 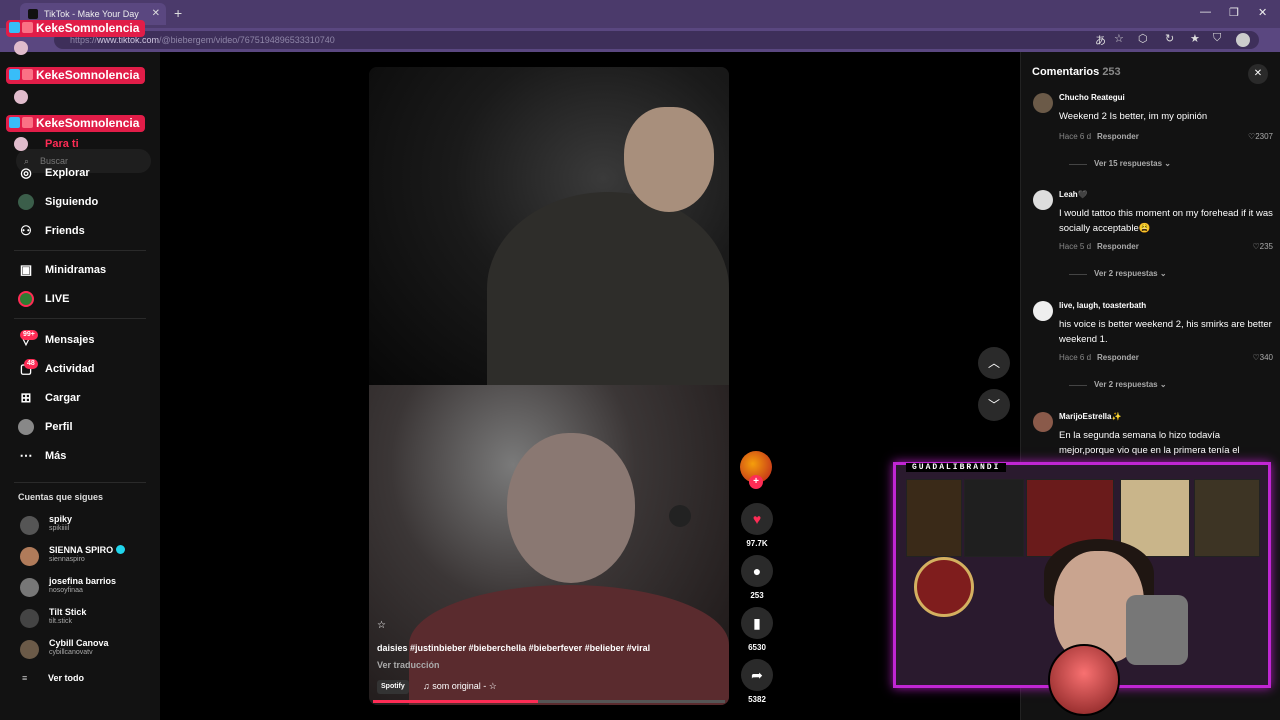 I want to click on poster, so click(x=1227, y=518).